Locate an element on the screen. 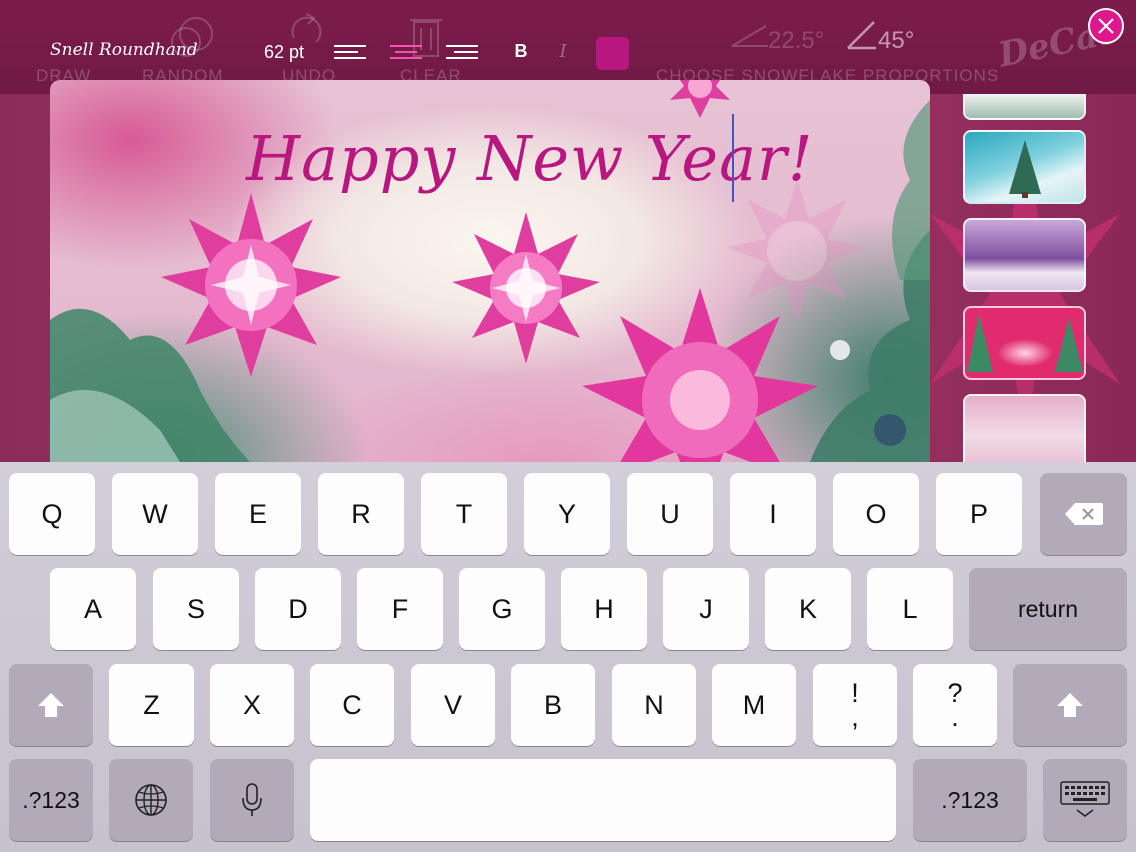 Image resolution: width=1136 pixels, height=852 pixels. space-bar is located at coordinates (603, 800).